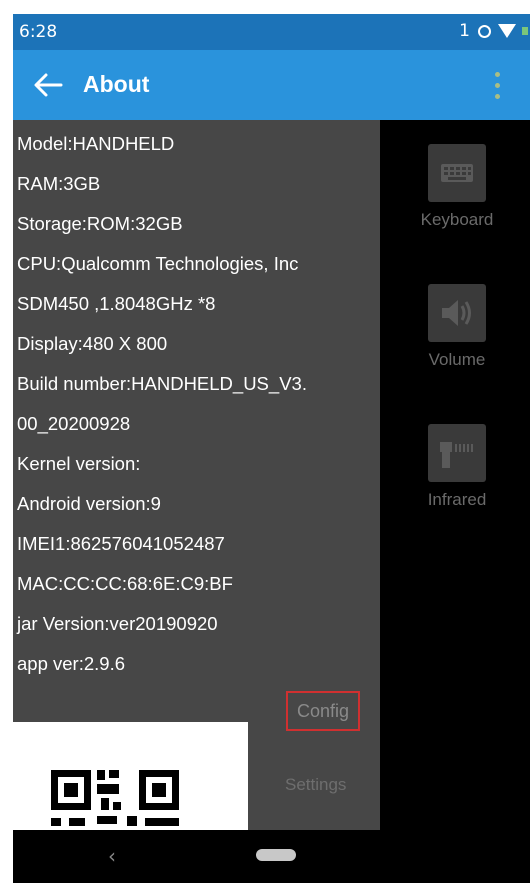 This screenshot has height=883, width=530. I want to click on keyboard-icon, so click(457, 173).